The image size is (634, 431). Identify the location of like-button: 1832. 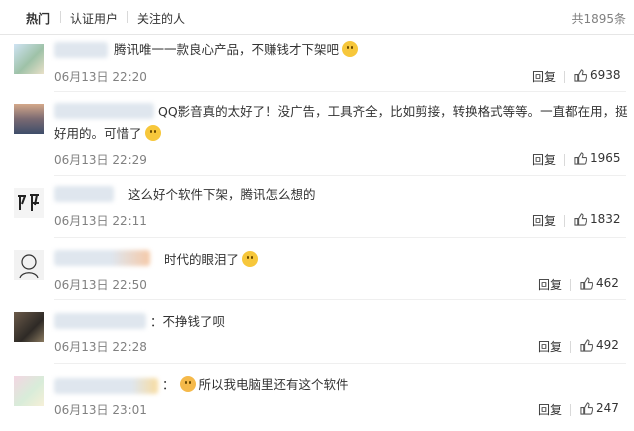
(597, 219).